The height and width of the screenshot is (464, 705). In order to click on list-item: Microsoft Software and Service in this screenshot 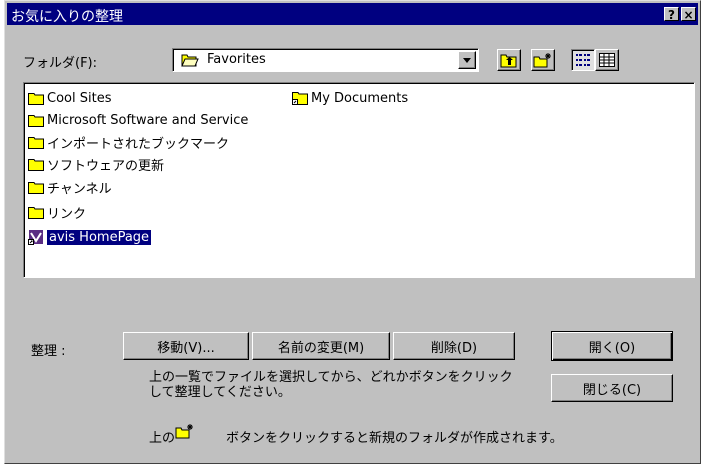, I will do `click(138, 120)`.